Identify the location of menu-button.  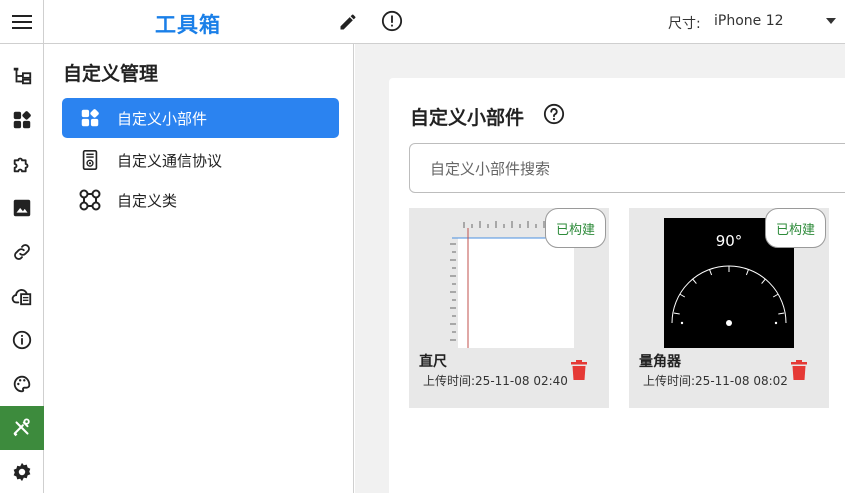
(22, 22).